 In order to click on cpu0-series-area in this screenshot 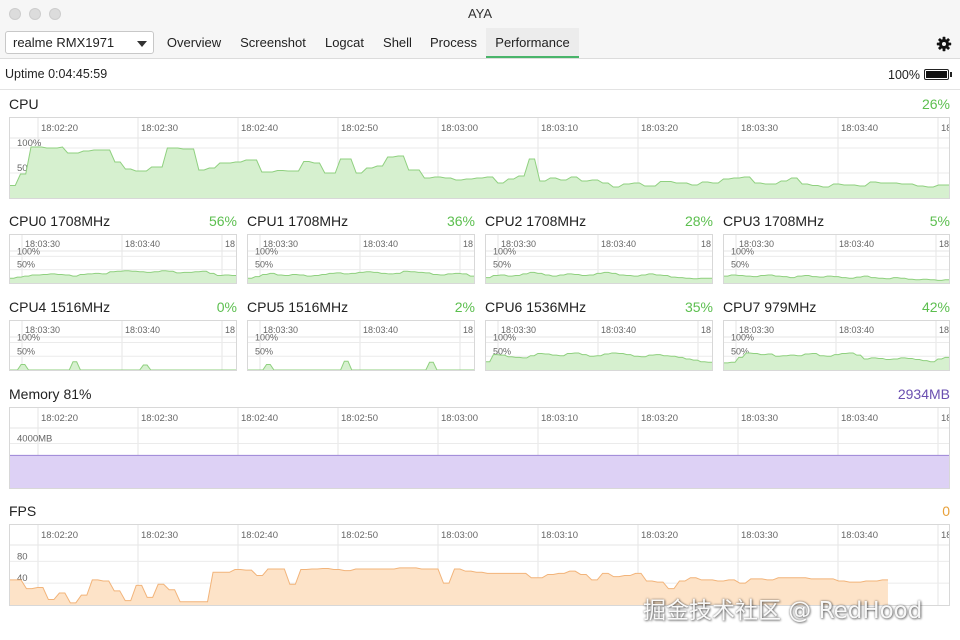, I will do `click(123, 276)`.